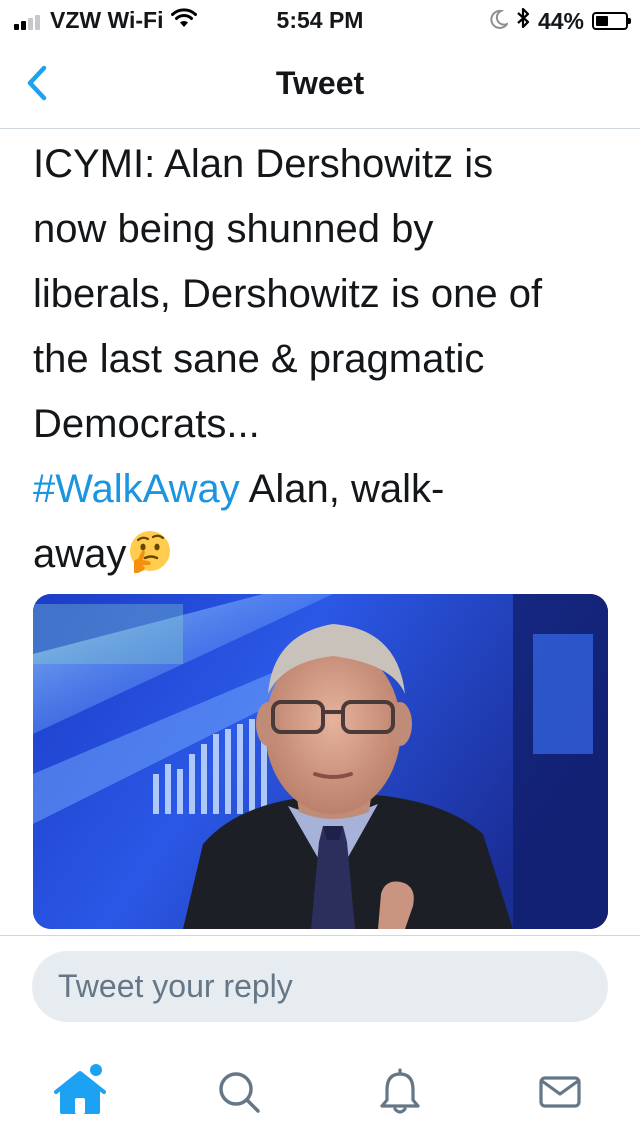  I want to click on nav-header: Tweet, so click(320, 84).